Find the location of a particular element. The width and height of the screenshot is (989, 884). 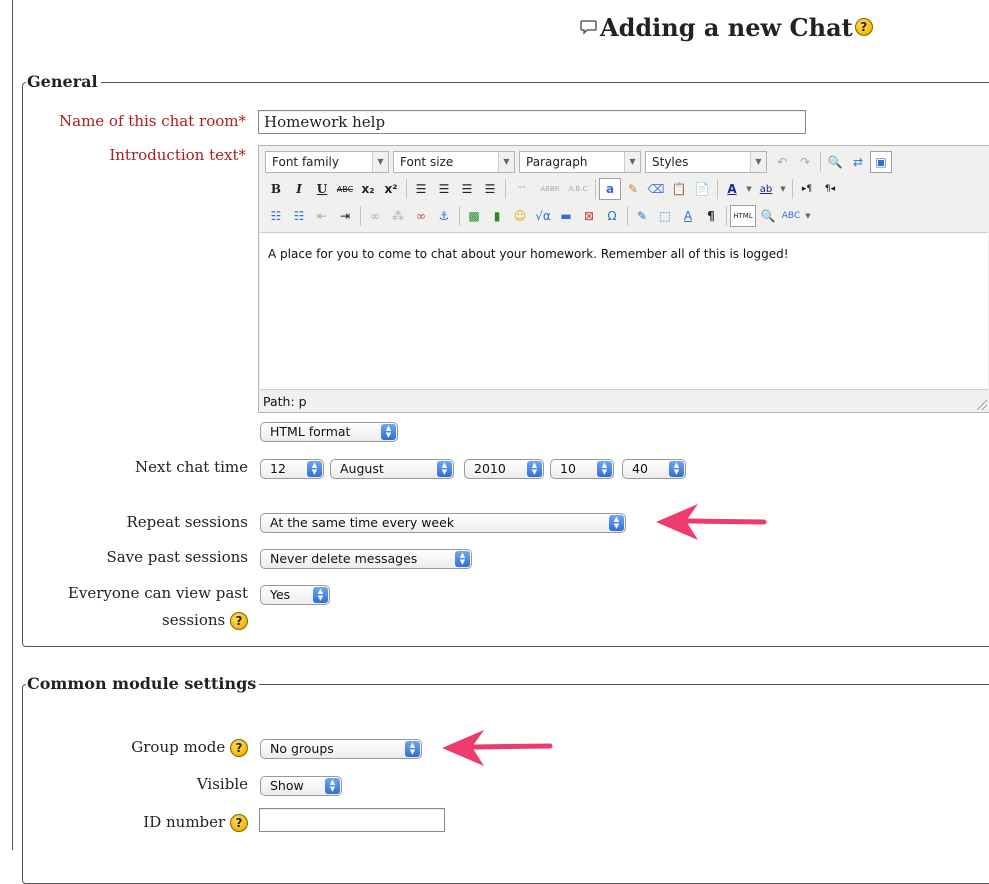

undo-icon: ↶ is located at coordinates (782, 162).